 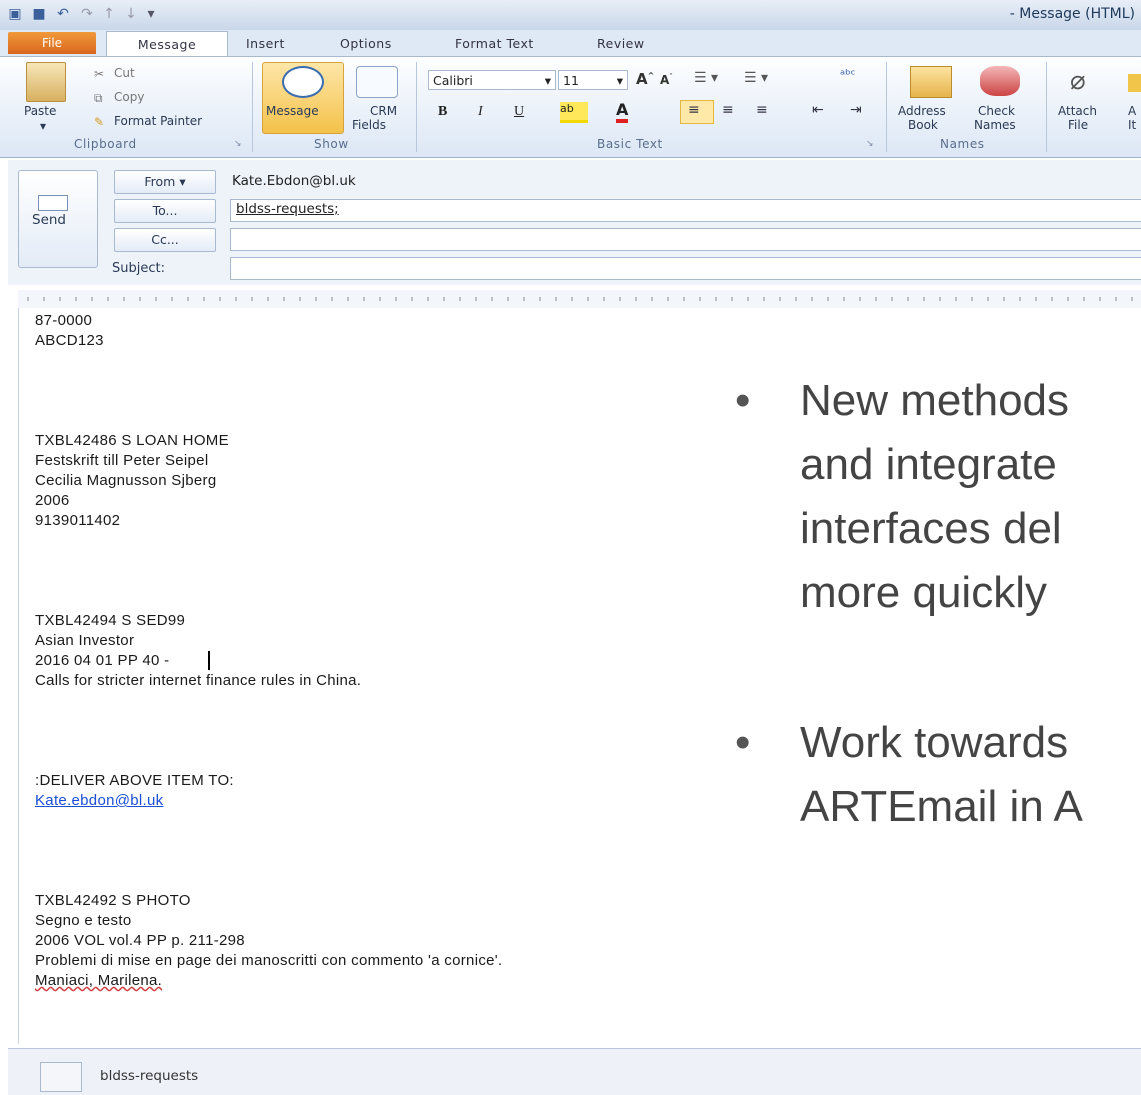 I want to click on envelope-icon, so click(x=53, y=203).